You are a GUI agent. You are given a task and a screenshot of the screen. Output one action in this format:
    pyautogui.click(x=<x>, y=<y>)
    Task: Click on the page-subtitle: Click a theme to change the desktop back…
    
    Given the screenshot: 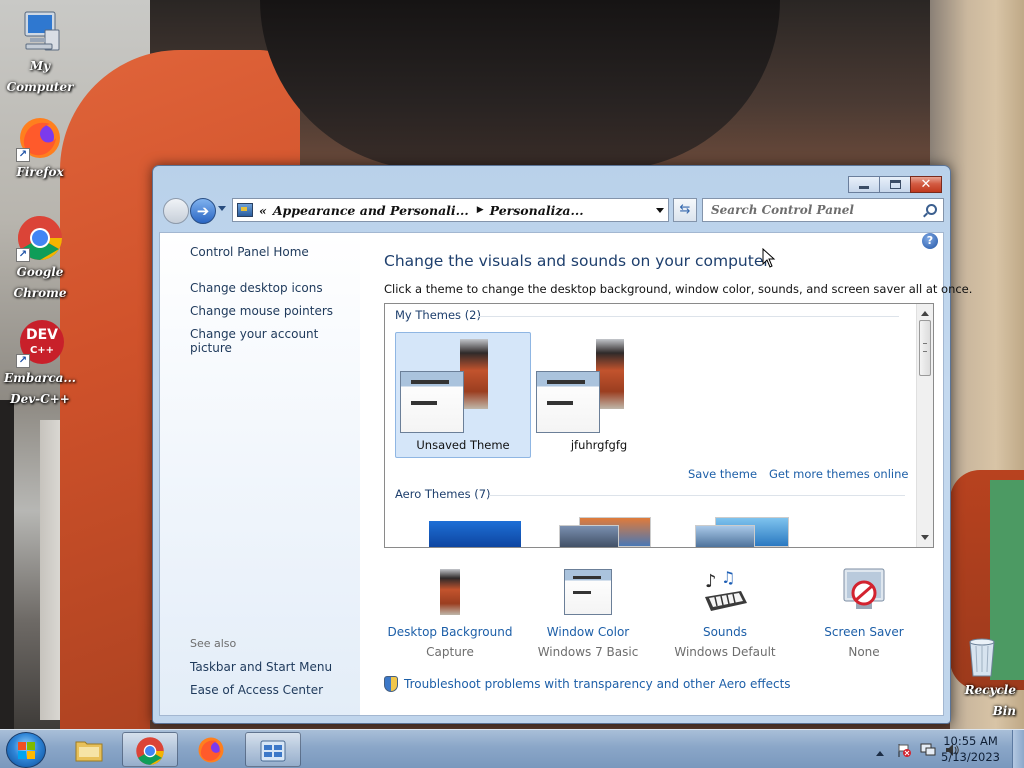 What is the action you would take?
    pyautogui.click(x=678, y=289)
    